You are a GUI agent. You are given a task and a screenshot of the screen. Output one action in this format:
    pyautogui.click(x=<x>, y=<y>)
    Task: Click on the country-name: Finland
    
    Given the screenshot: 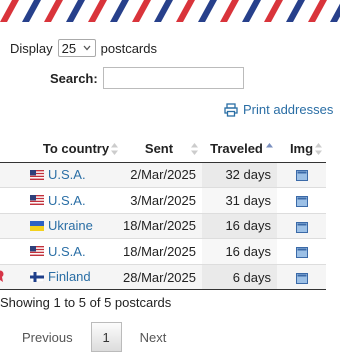 What is the action you would take?
    pyautogui.click(x=69, y=277)
    